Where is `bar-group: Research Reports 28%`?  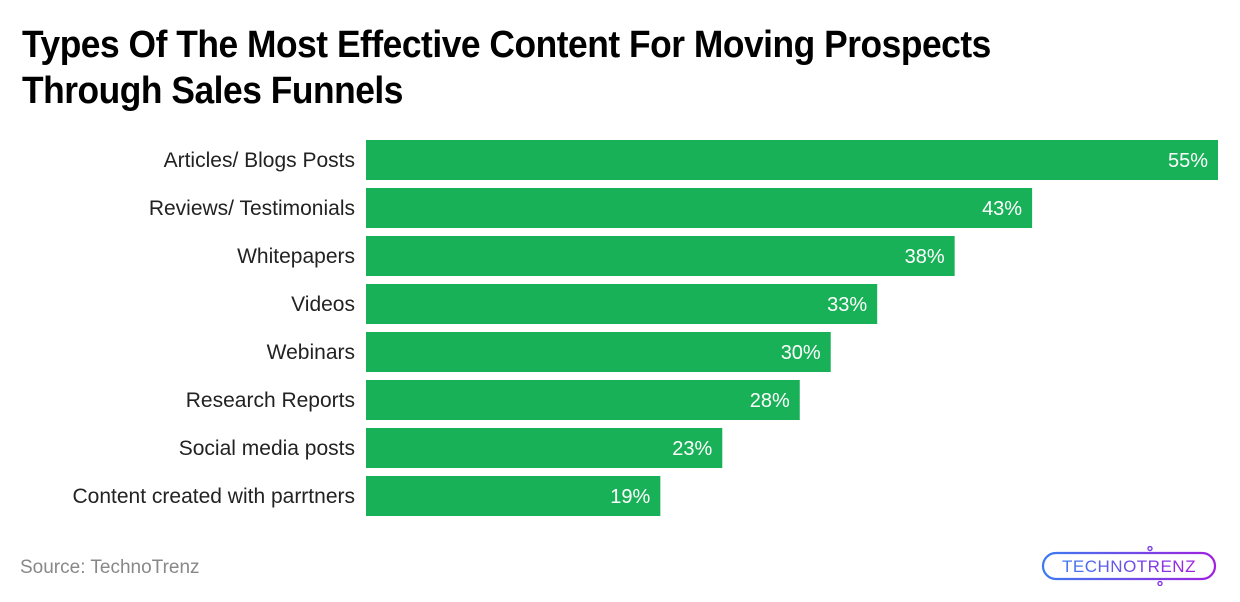
bar-group: Research Reports 28% is located at coordinates (493, 400).